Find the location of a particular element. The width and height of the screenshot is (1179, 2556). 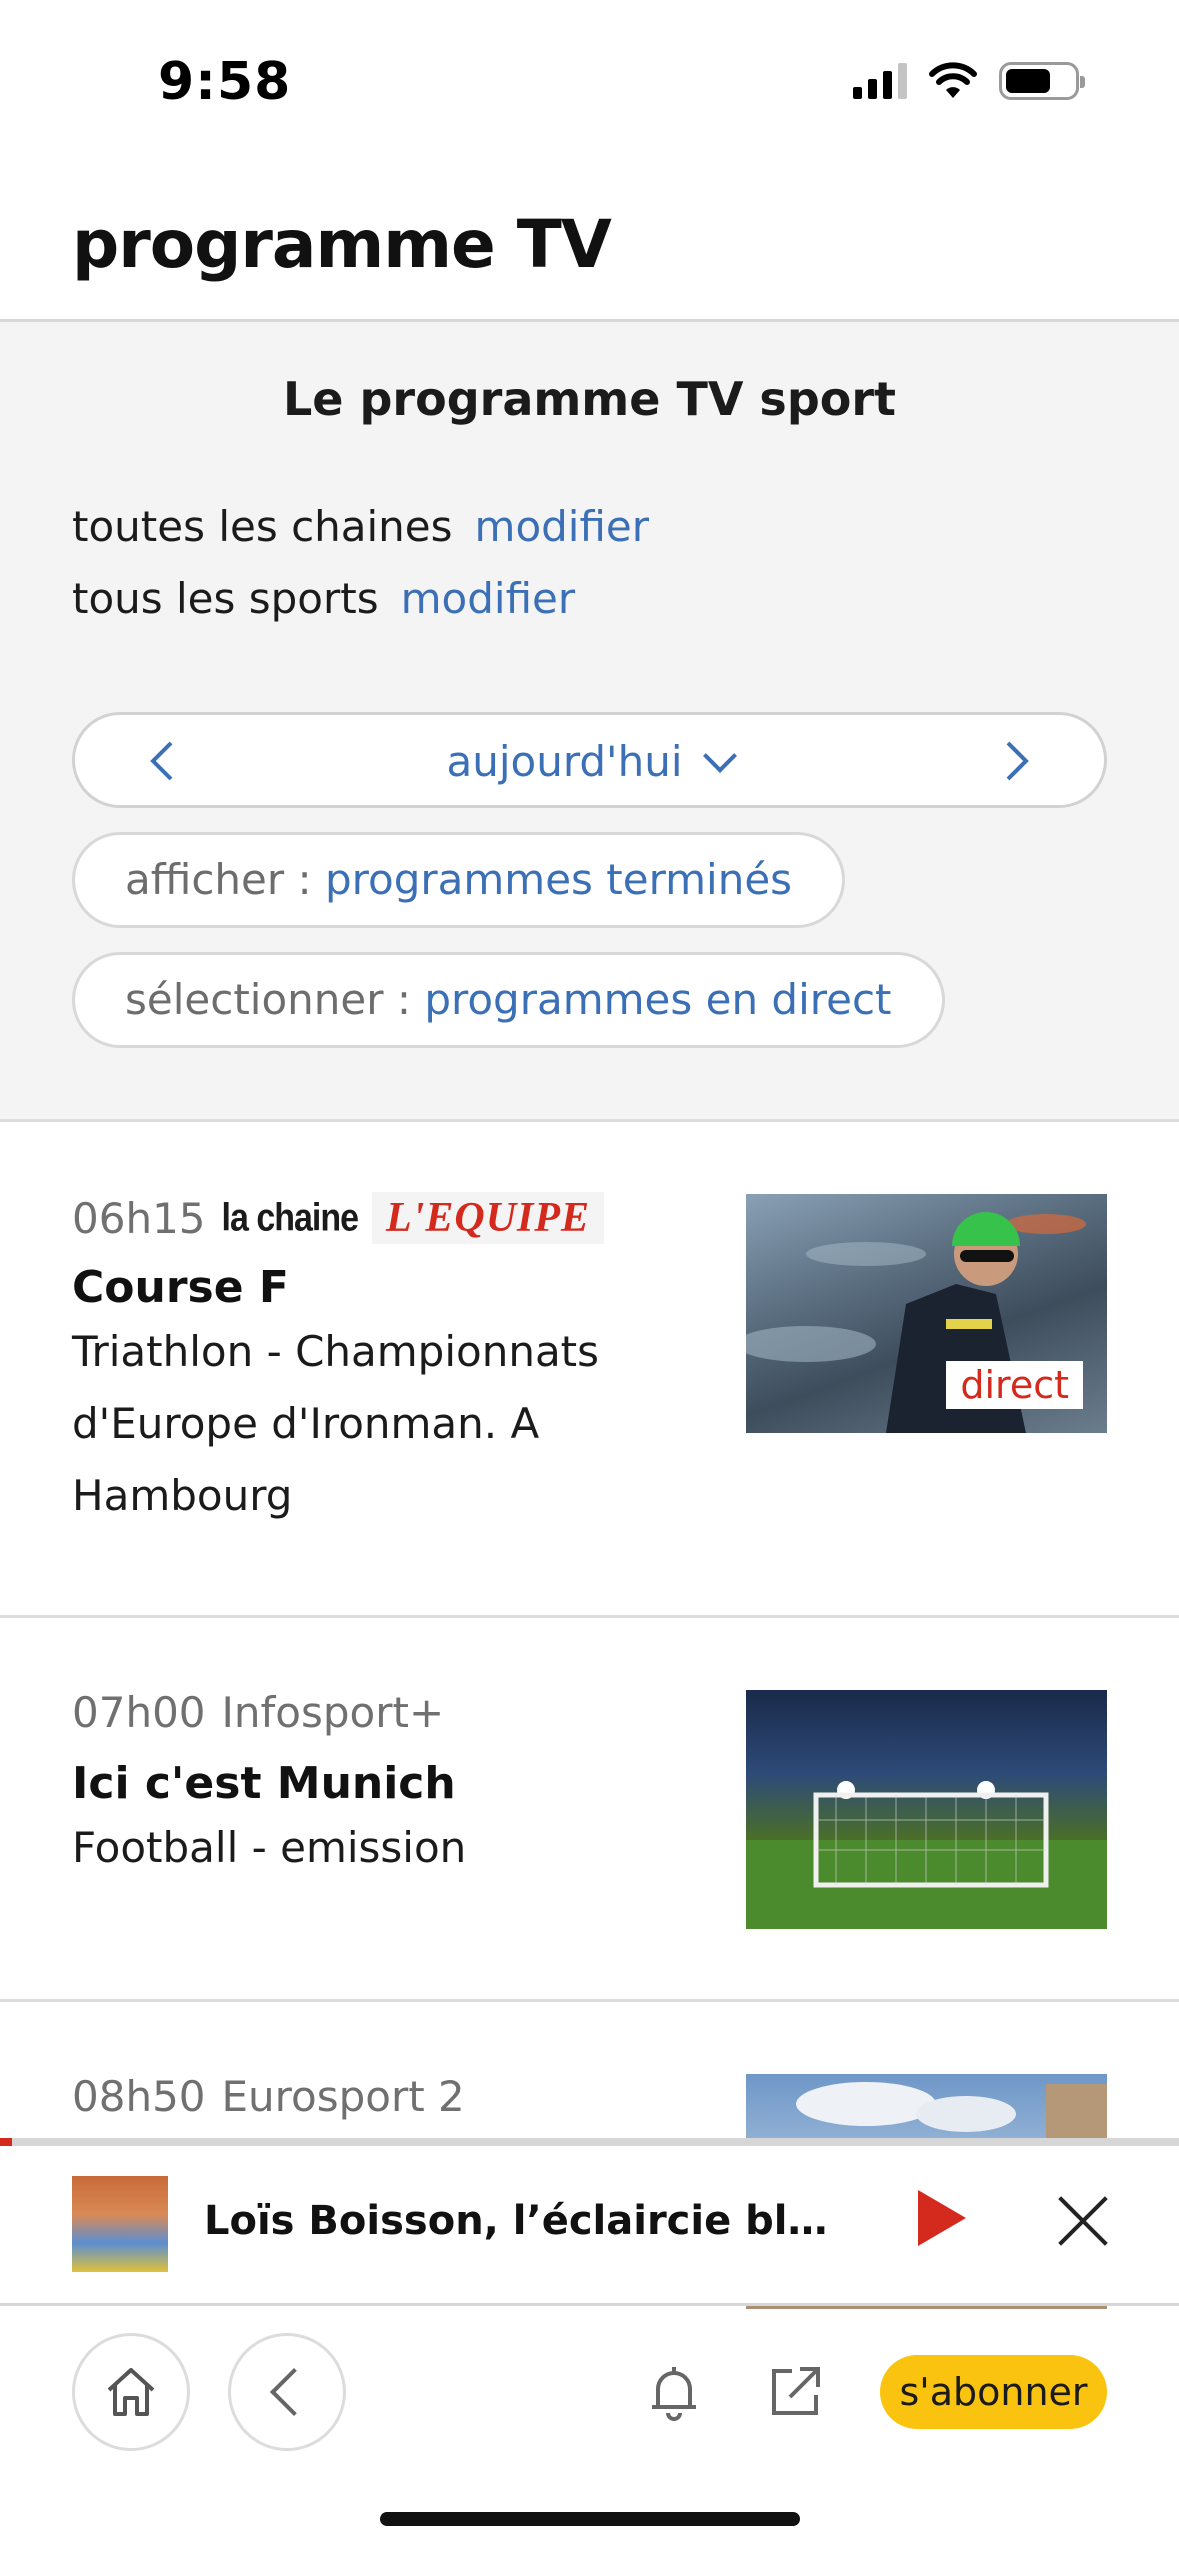

date-navigator: aujourd'hui is located at coordinates (589, 760).